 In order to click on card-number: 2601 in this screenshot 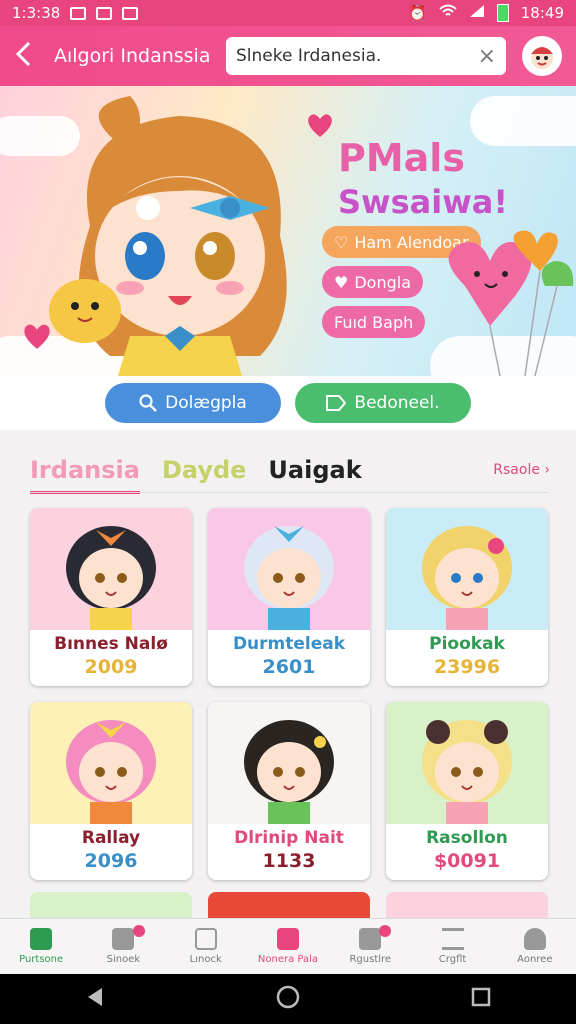, I will do `click(289, 667)`.